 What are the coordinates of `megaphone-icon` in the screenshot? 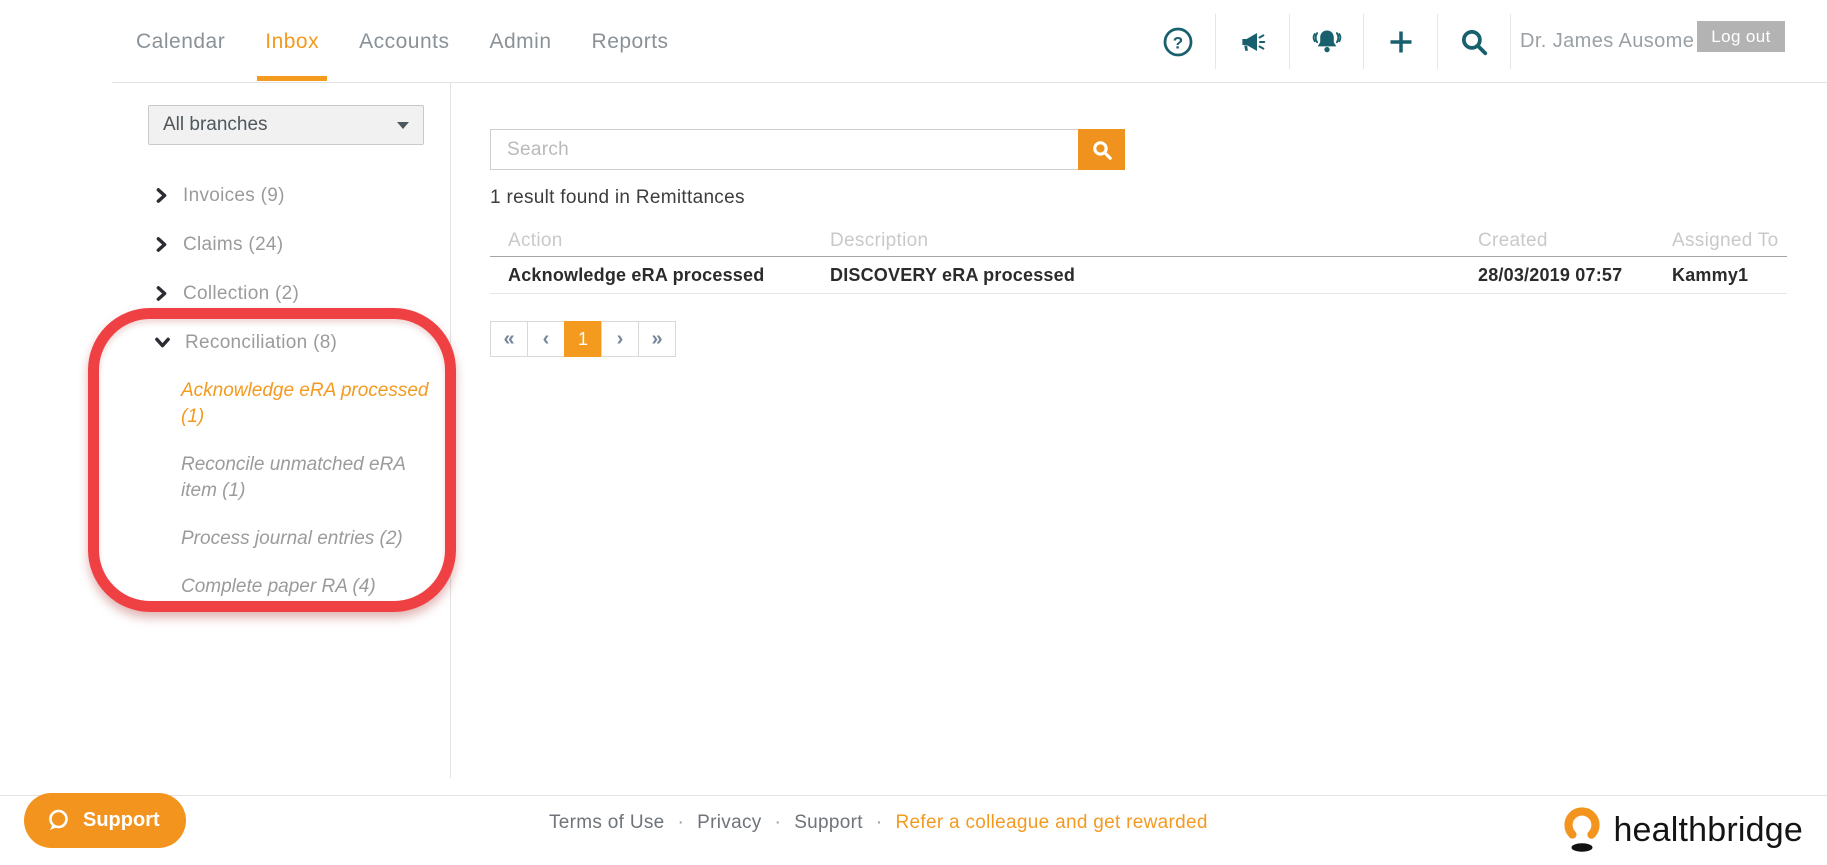 It's located at (1252, 41).